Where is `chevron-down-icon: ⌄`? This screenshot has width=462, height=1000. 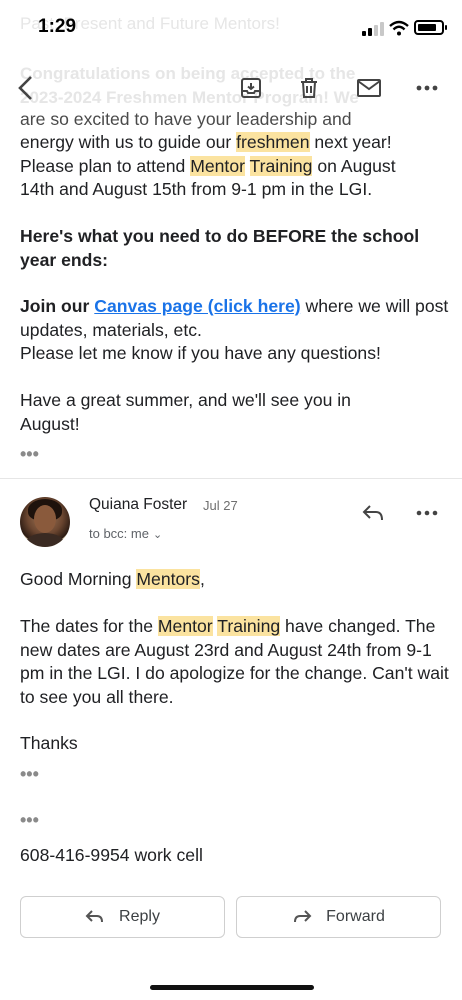
chevron-down-icon: ⌄ is located at coordinates (157, 535).